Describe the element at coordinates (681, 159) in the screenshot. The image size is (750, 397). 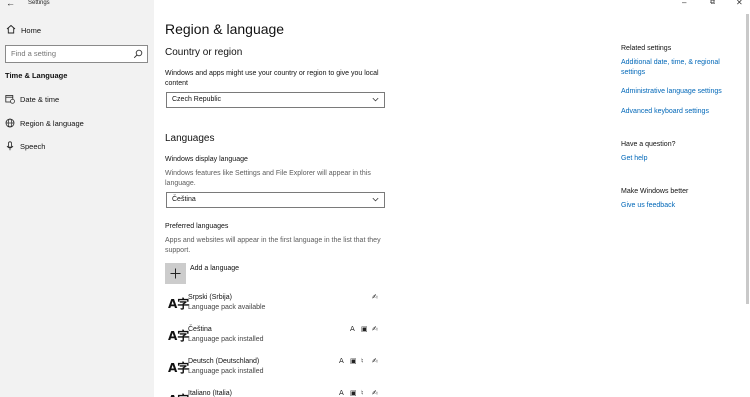
I see `get-help-link: Get help` at that location.